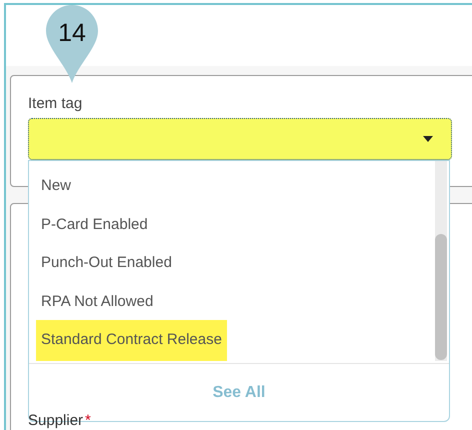  What do you see at coordinates (72, 33) in the screenshot?
I see `step-number: 14` at bounding box center [72, 33].